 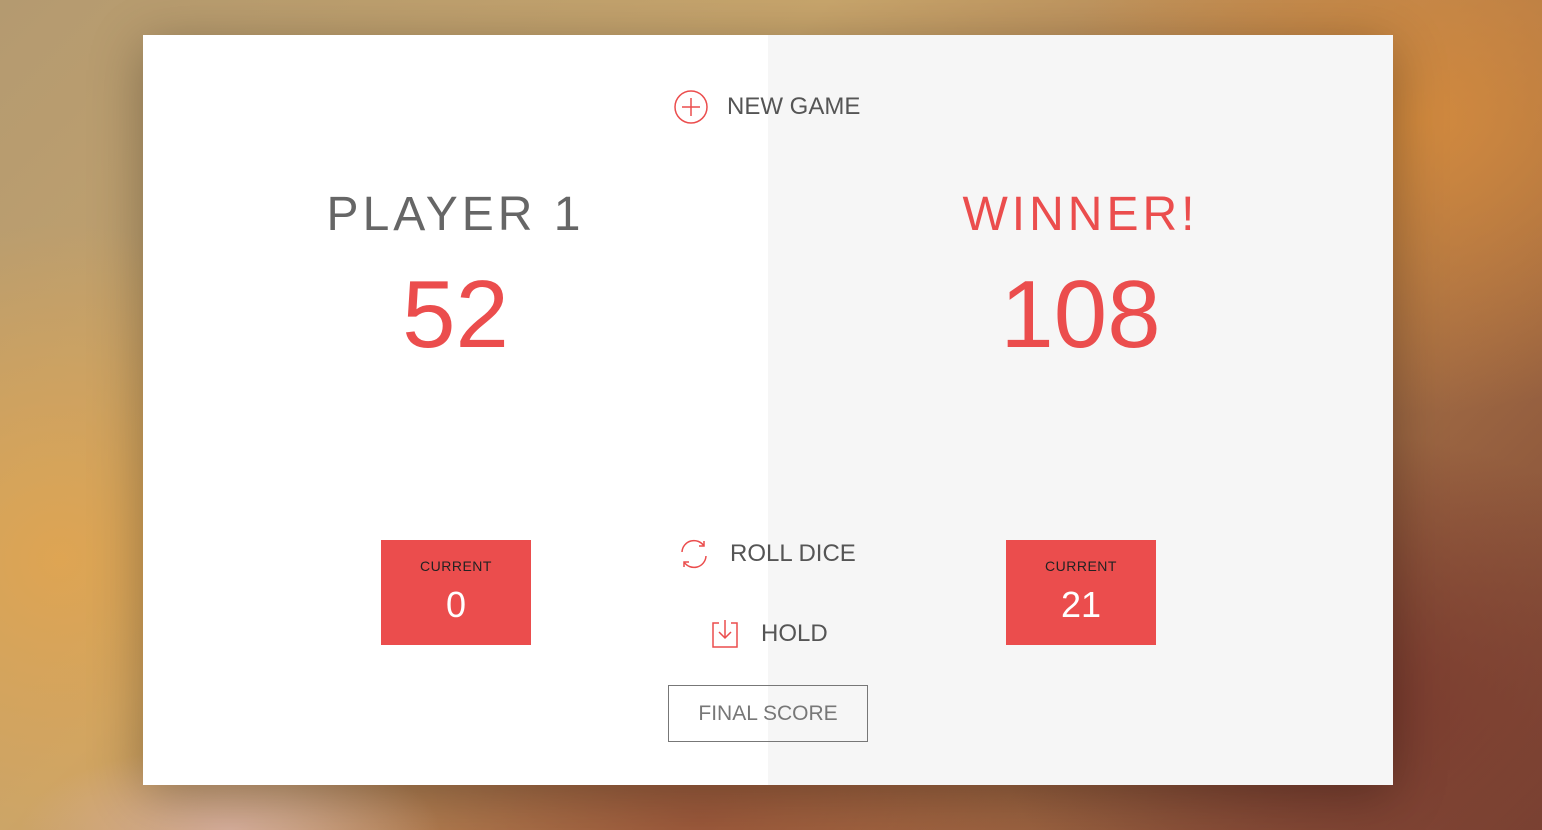 What do you see at coordinates (1081, 604) in the screenshot?
I see `player-2-current-score: 21` at bounding box center [1081, 604].